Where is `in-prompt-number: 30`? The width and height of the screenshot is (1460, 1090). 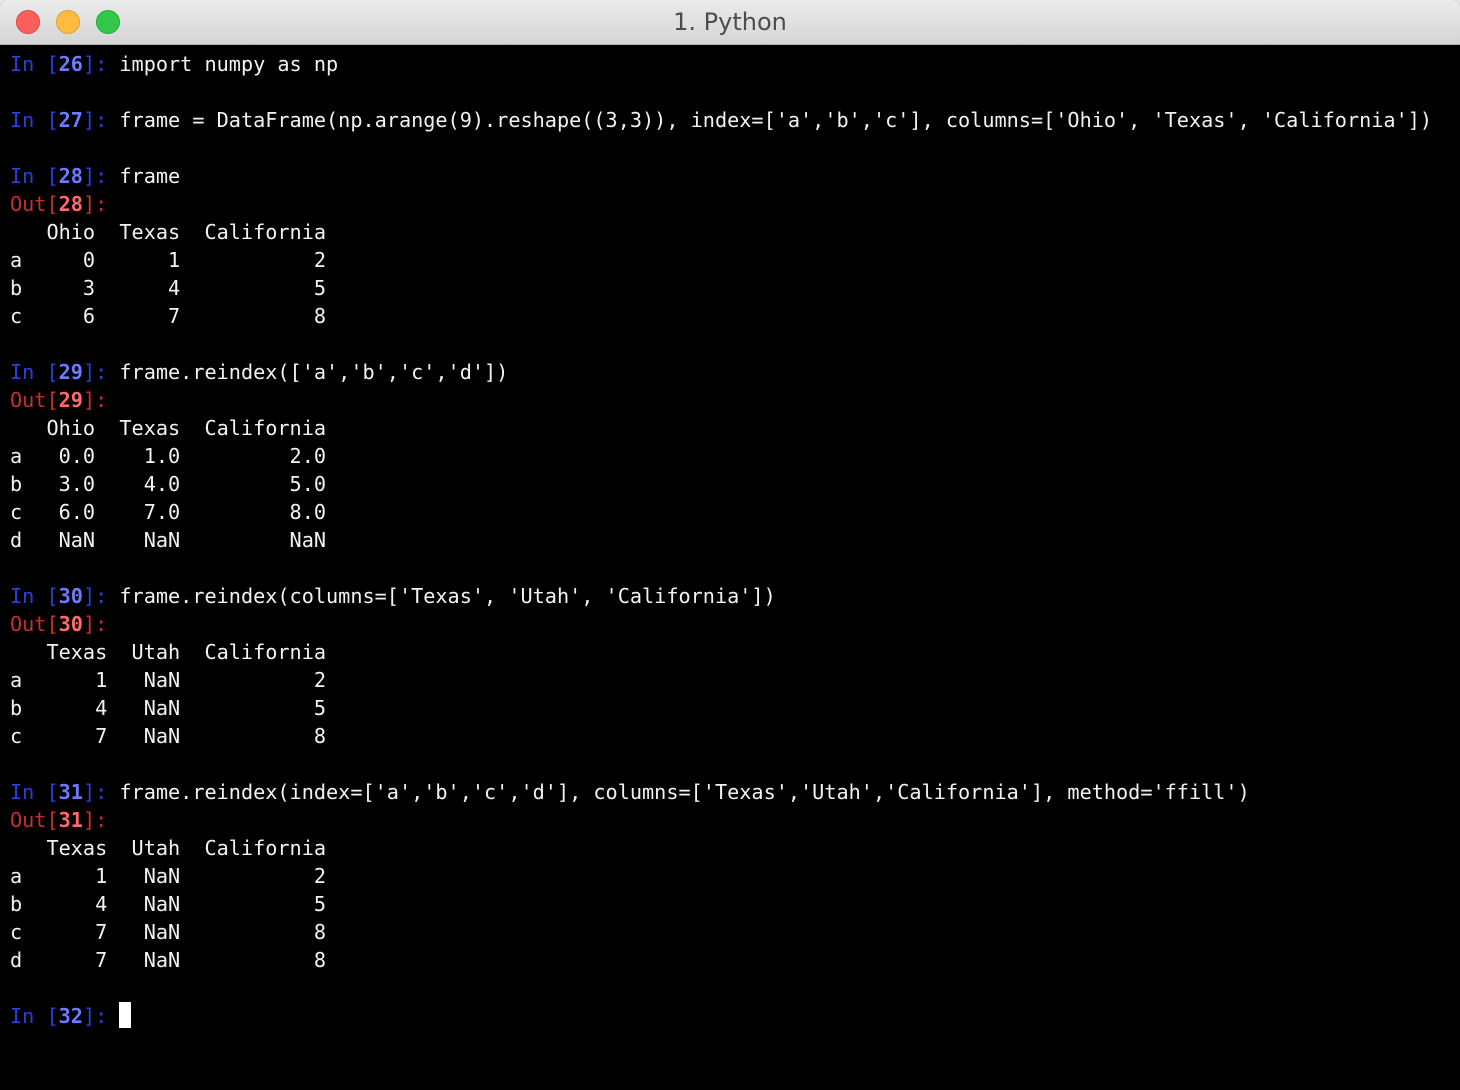
in-prompt-number: 30 is located at coordinates (70, 596).